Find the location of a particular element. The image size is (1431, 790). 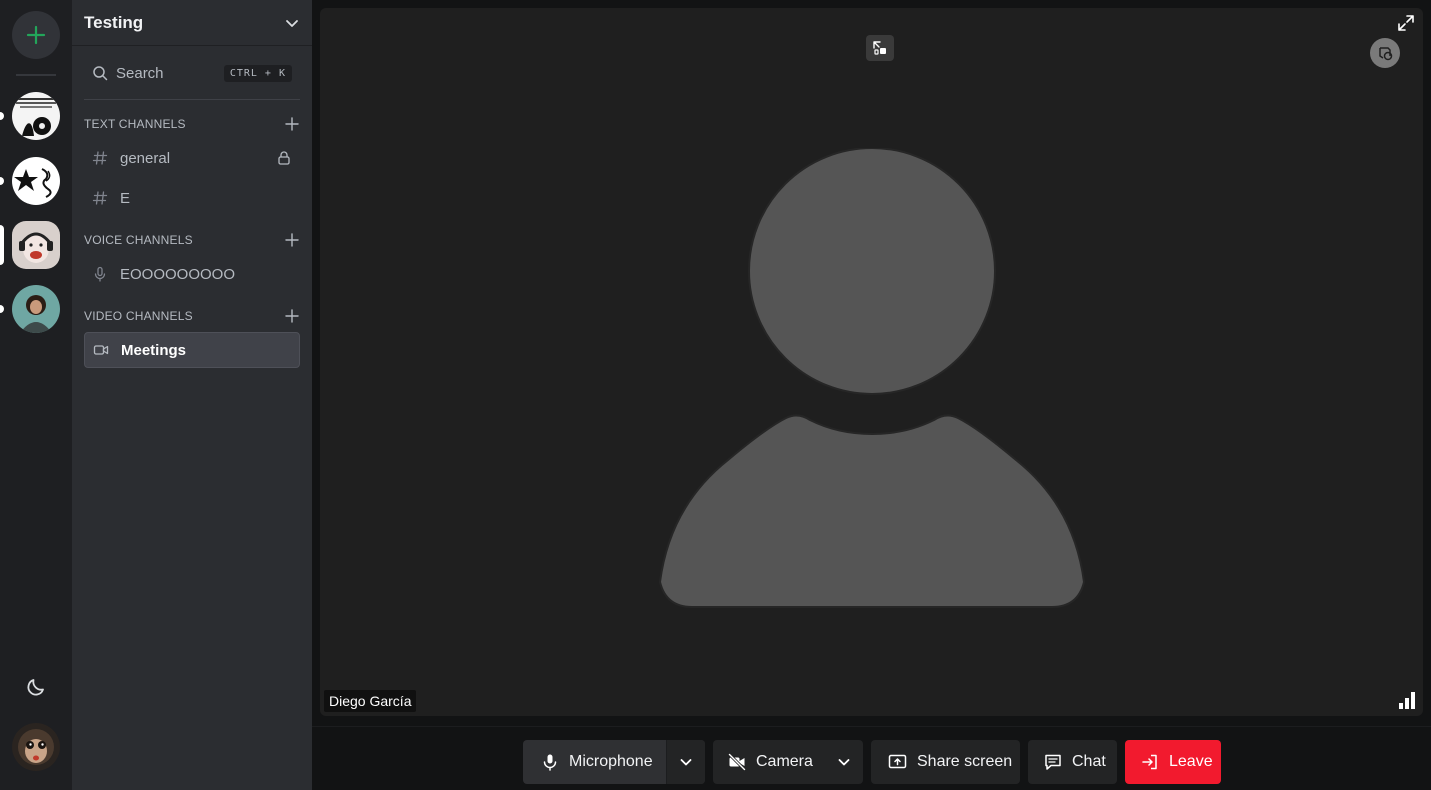

camera-label: Camera is located at coordinates (784, 761).